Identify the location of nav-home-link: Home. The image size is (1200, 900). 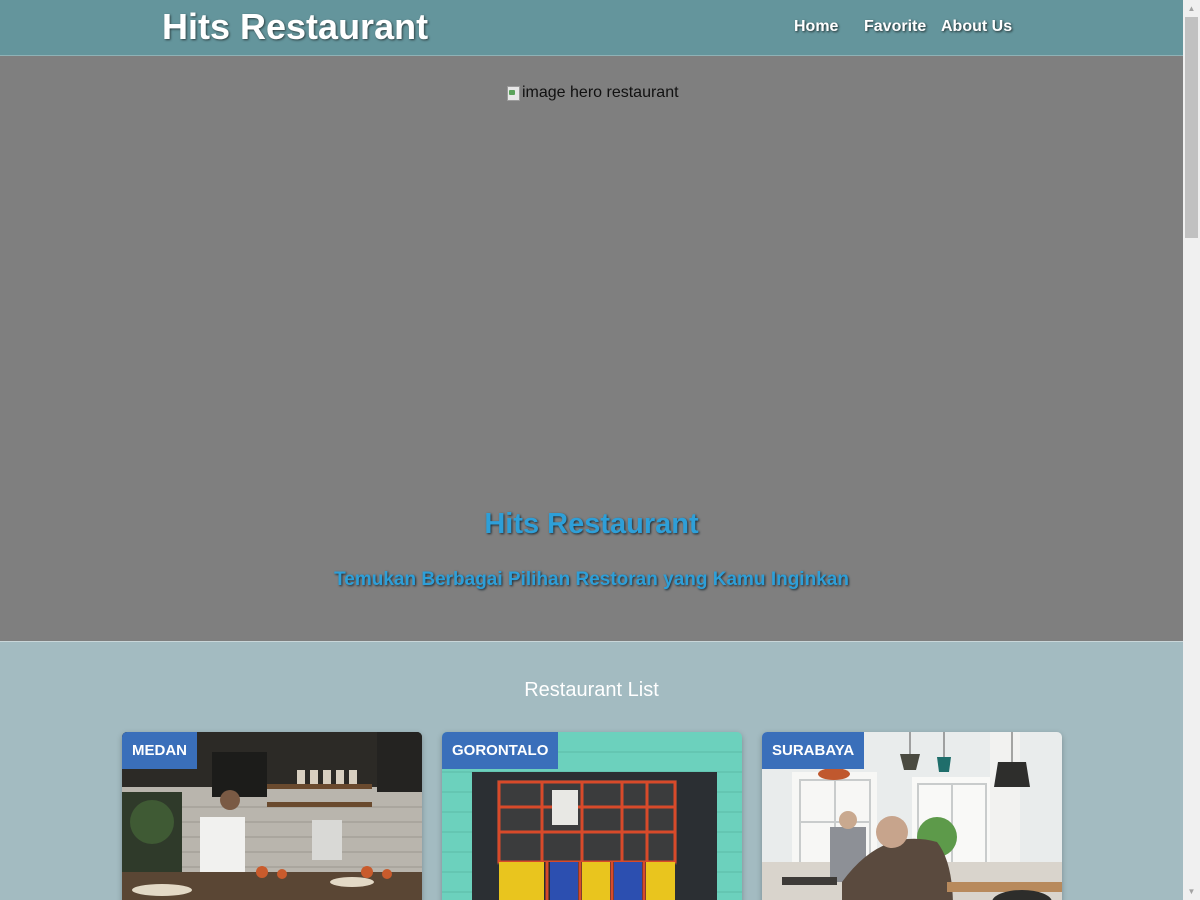
(816, 27).